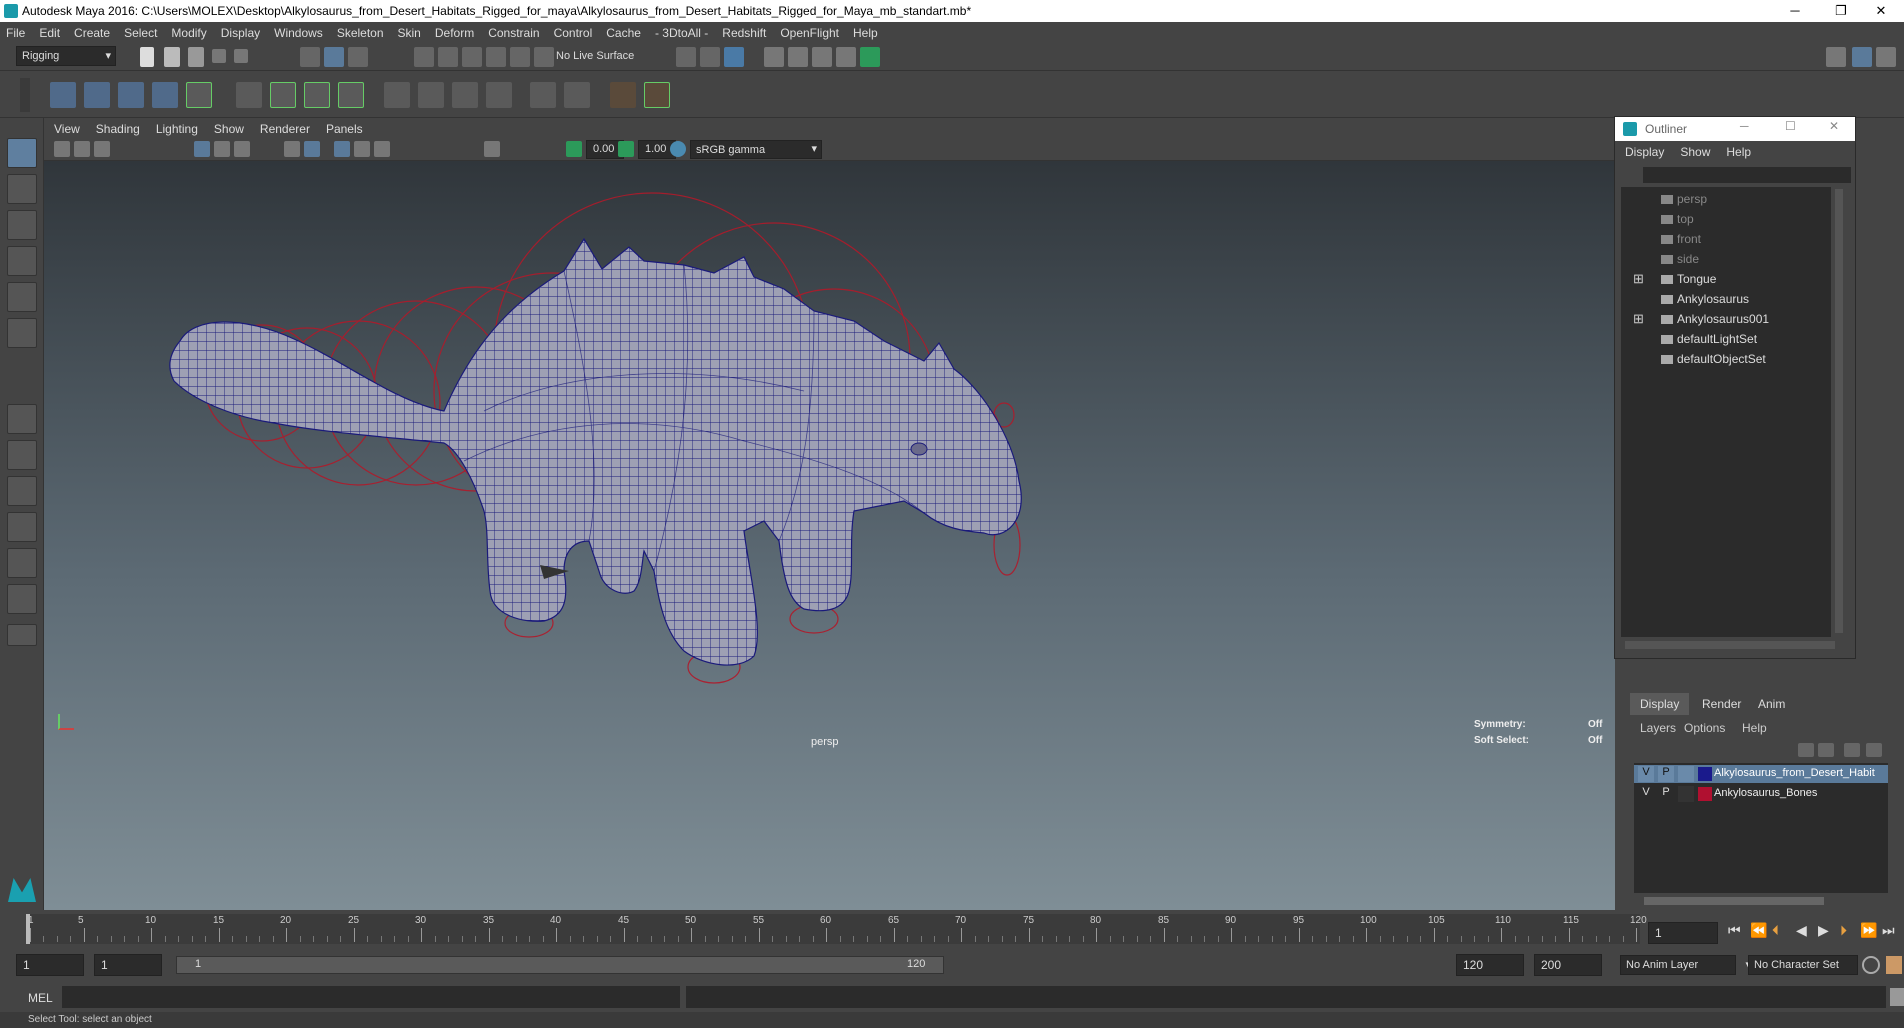 This screenshot has width=1904, height=1028. I want to click on playback-start-field: 1, so click(128, 965).